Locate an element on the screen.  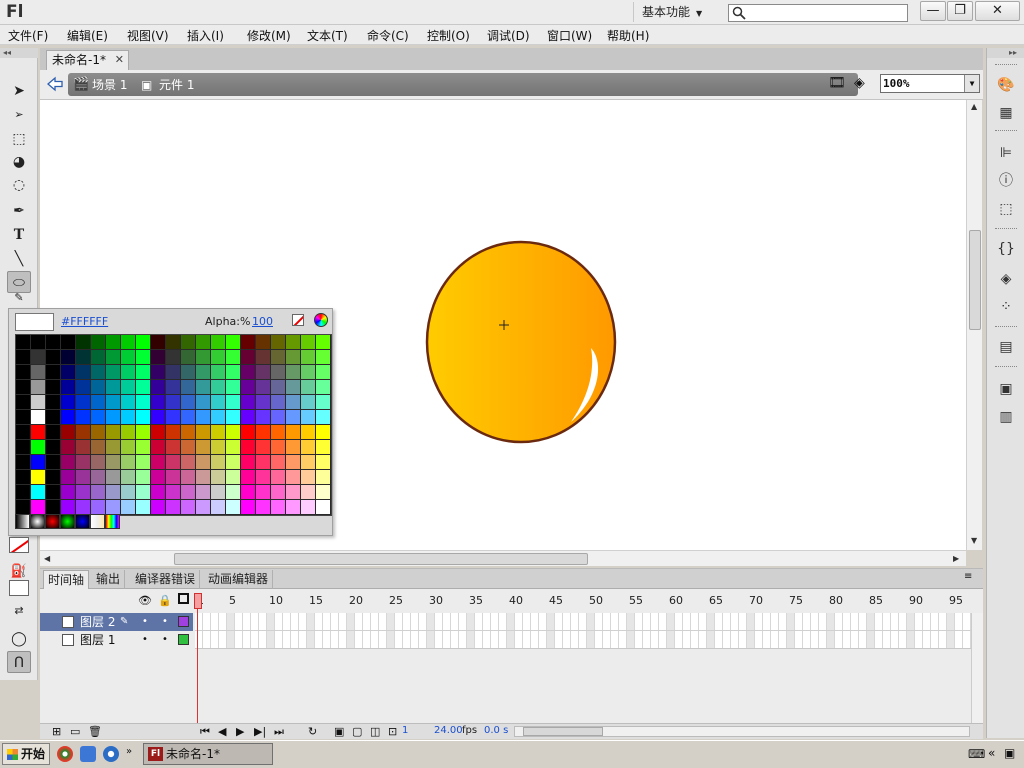
swatches-panel-icon: ▦ is located at coordinates (1006, 113).